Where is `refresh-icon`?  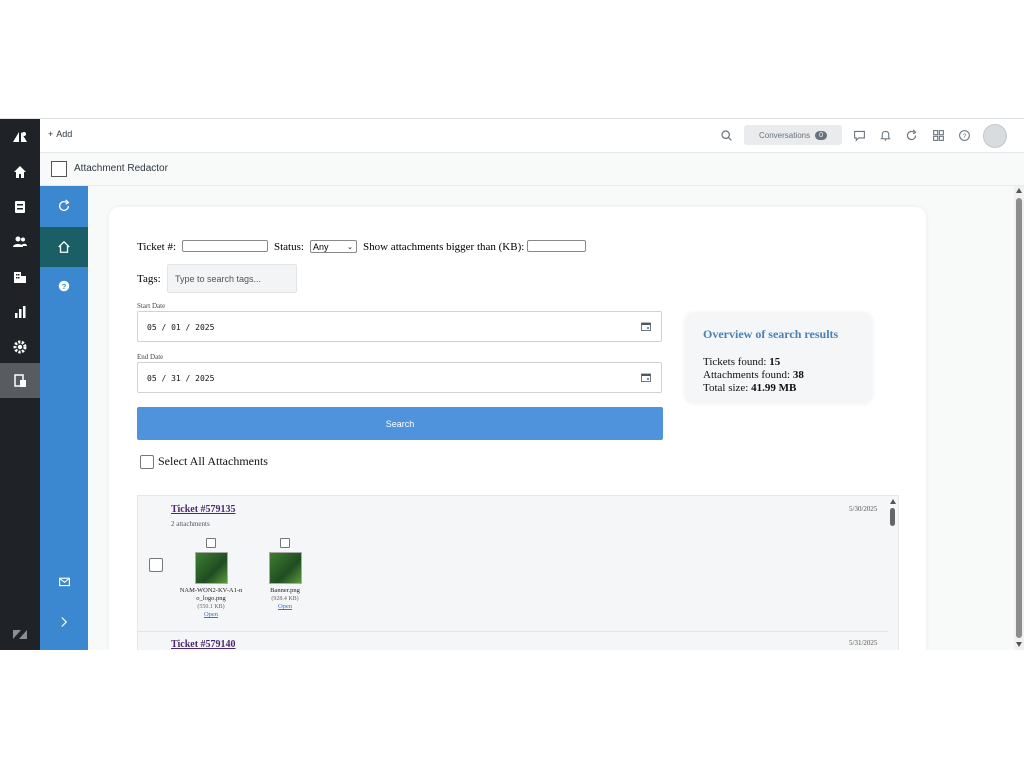
refresh-icon is located at coordinates (911, 135).